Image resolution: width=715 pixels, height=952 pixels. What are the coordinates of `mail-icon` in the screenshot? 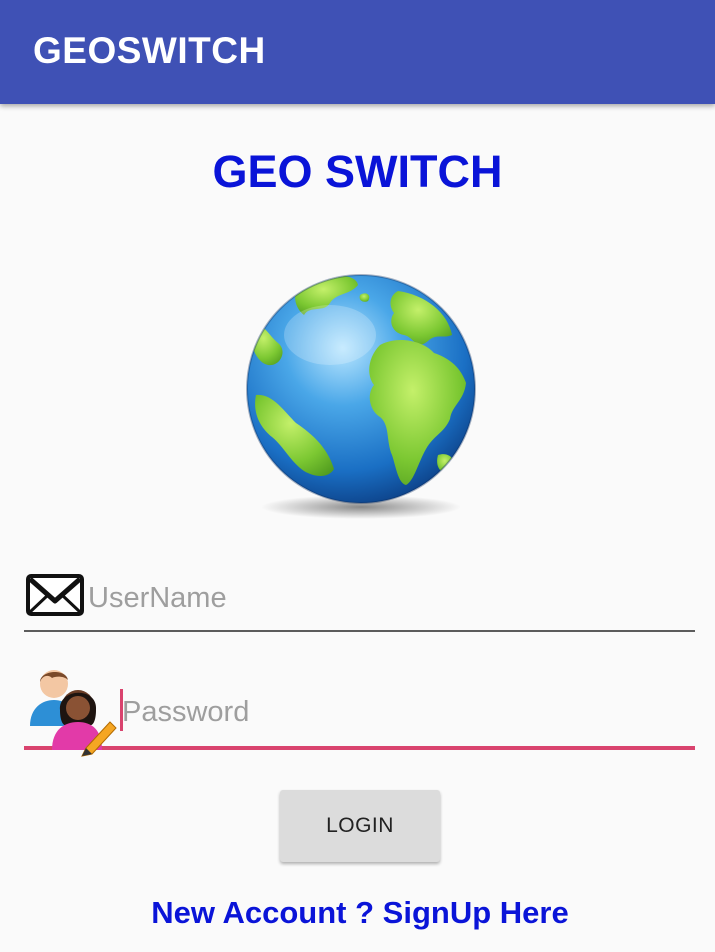 It's located at (55, 595).